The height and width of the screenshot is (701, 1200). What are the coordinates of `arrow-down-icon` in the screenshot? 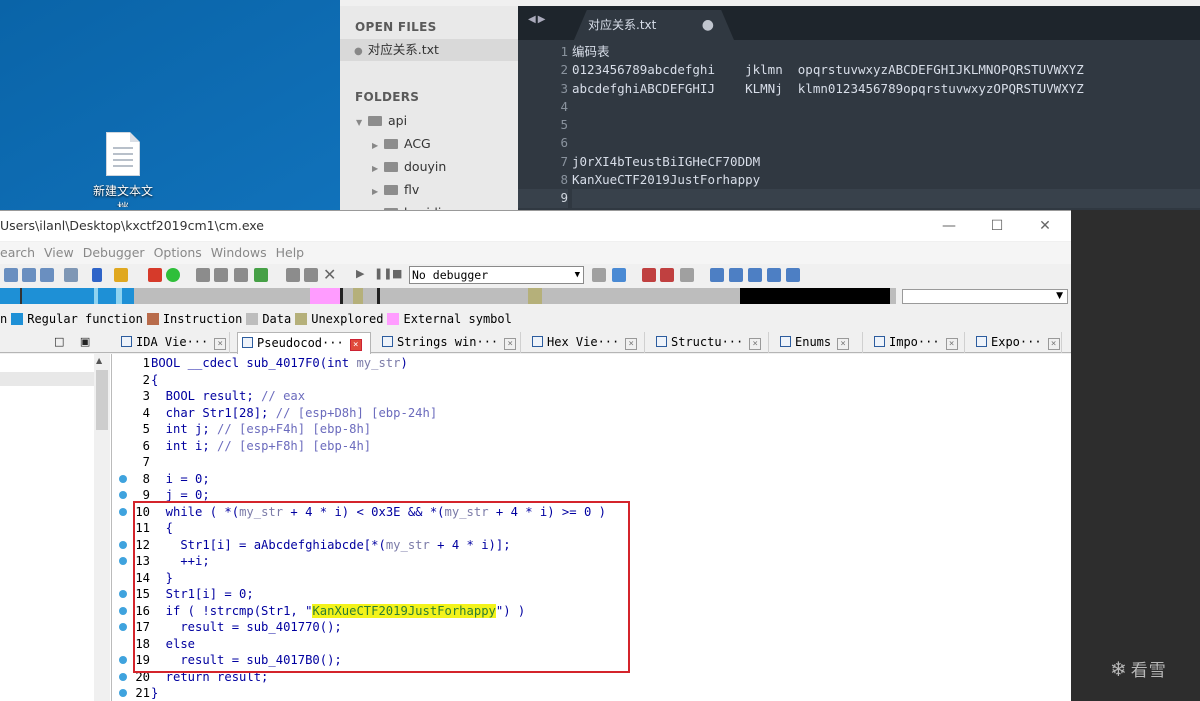 It's located at (97, 275).